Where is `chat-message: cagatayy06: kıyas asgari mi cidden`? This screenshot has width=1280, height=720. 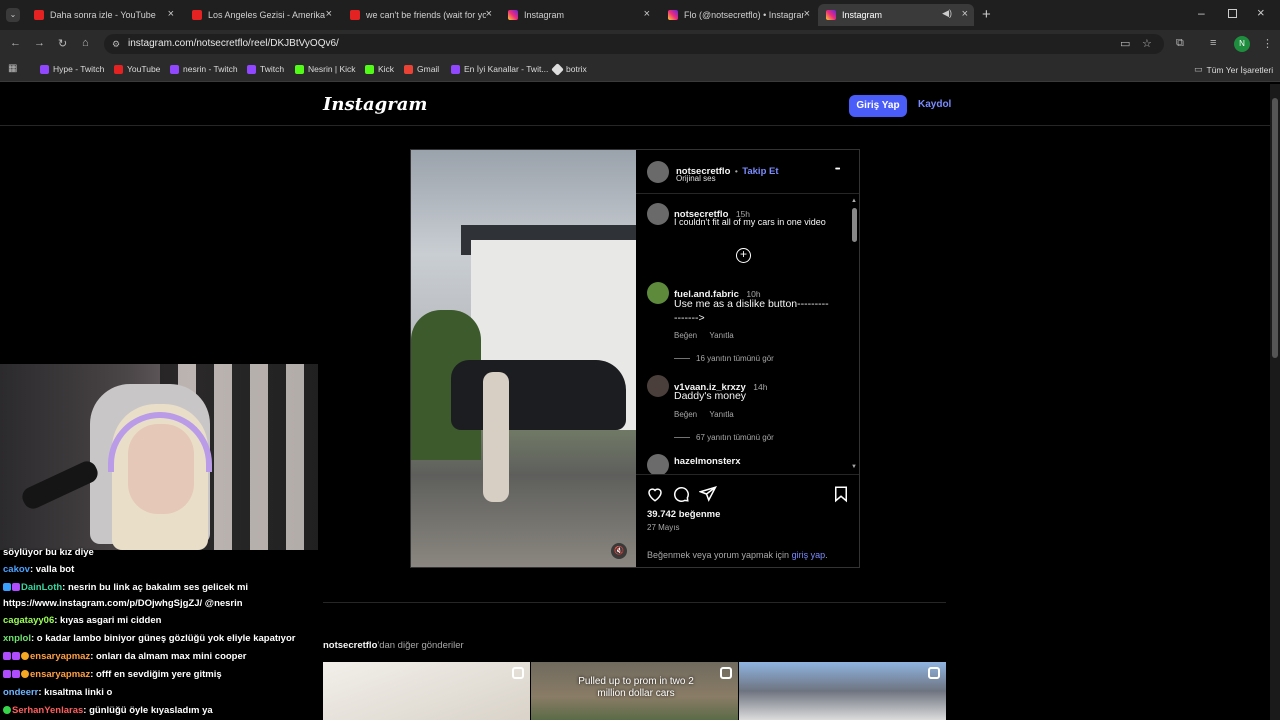 chat-message: cagatayy06: kıyas asgari mi cidden is located at coordinates (82, 620).